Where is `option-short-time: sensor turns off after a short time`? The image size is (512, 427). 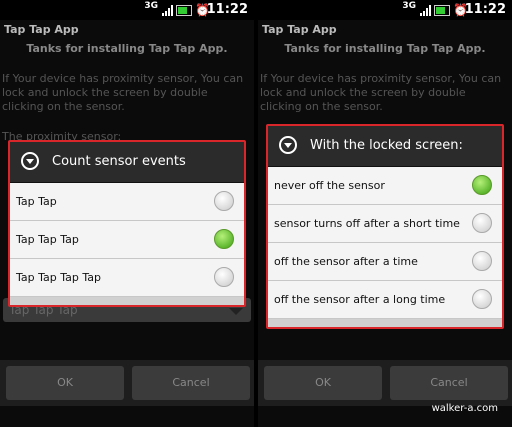
option-short-time: sensor turns off after a short time is located at coordinates (385, 224).